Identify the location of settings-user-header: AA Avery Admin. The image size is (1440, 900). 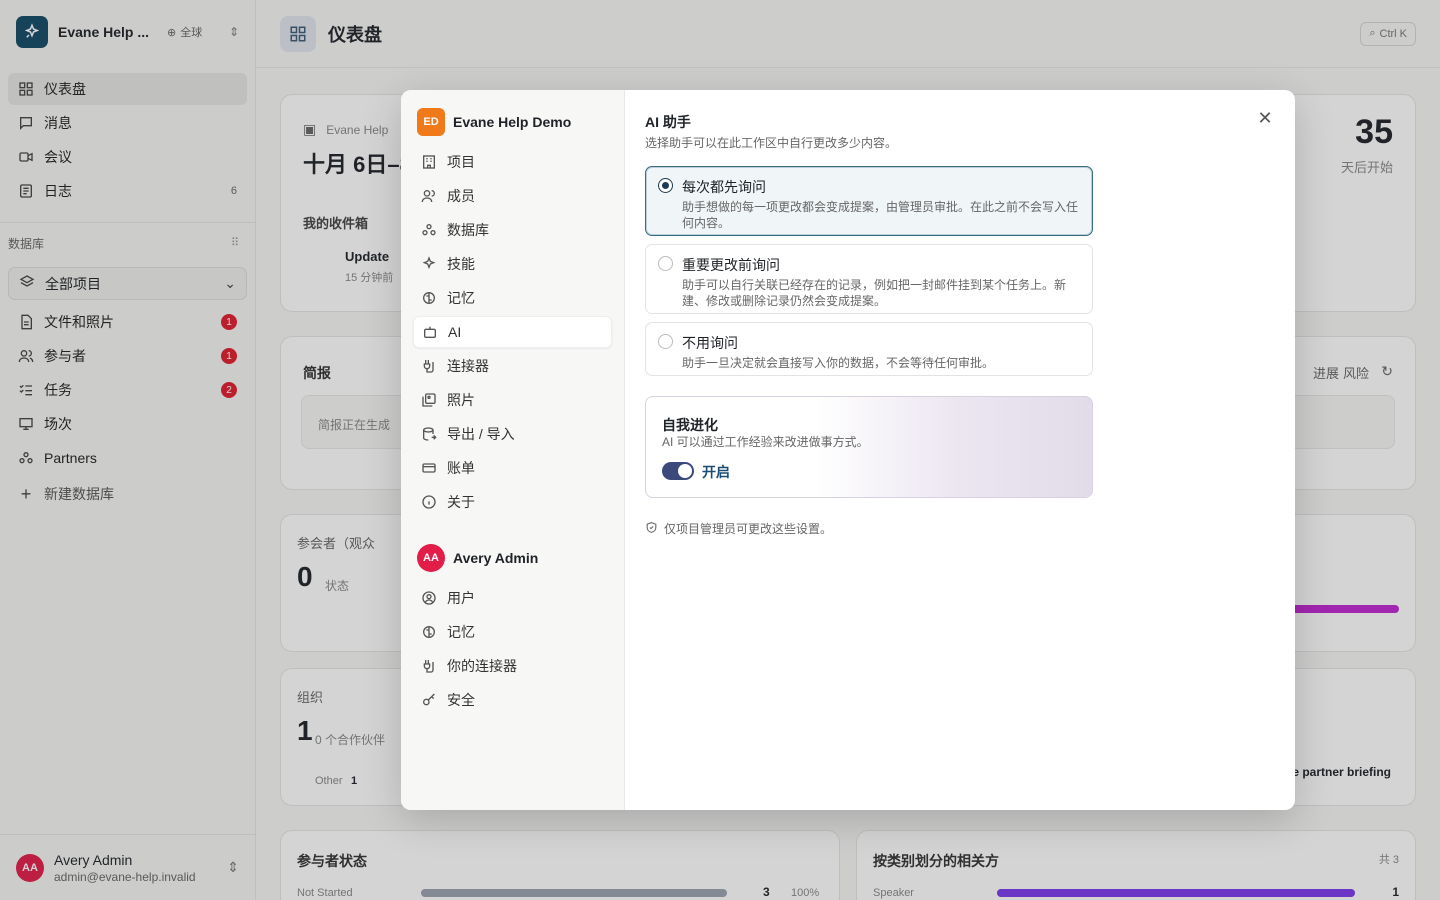
(477, 558).